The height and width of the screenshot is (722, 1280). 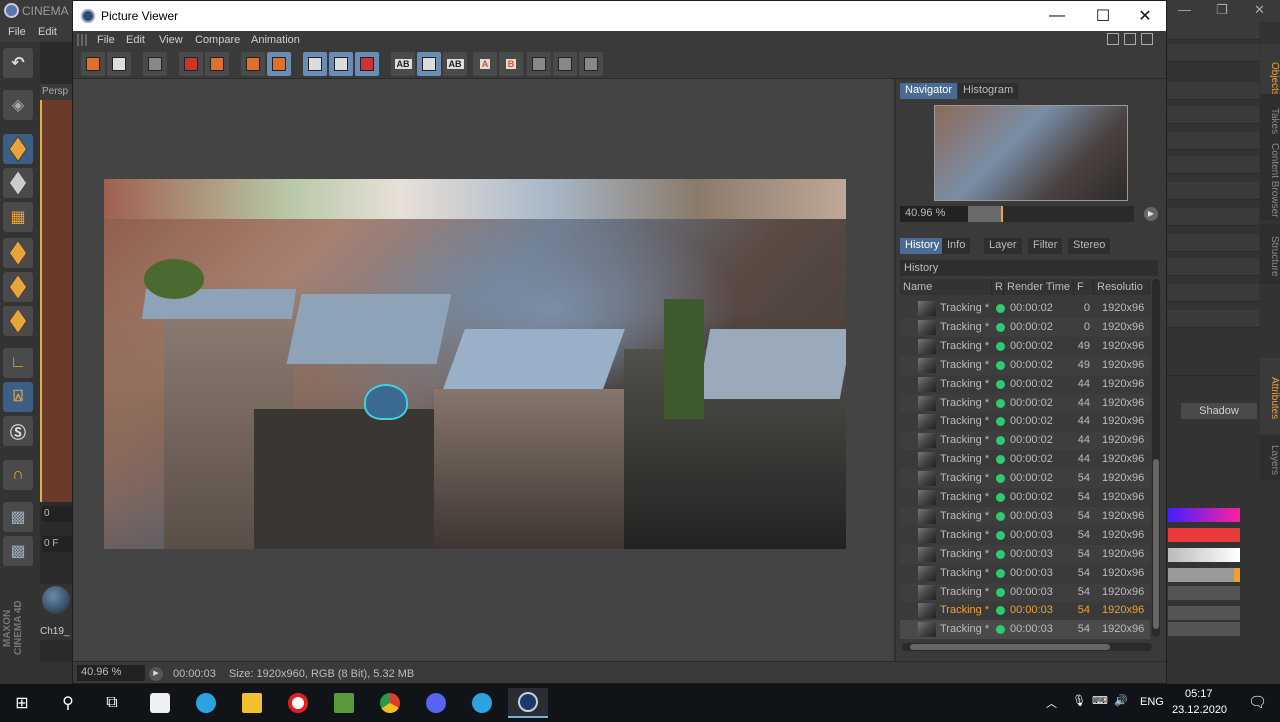 I want to click on model-mode-button: ◈, so click(x=18, y=105).